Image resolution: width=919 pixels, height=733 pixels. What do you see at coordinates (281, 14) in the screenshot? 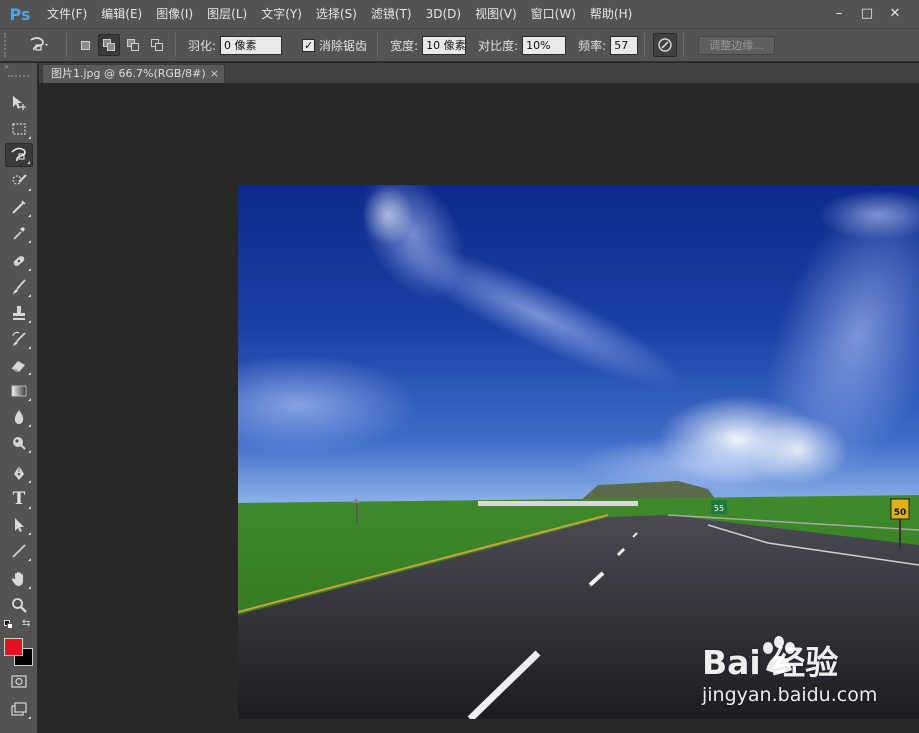
I see `menu-type: 文字(Y)` at bounding box center [281, 14].